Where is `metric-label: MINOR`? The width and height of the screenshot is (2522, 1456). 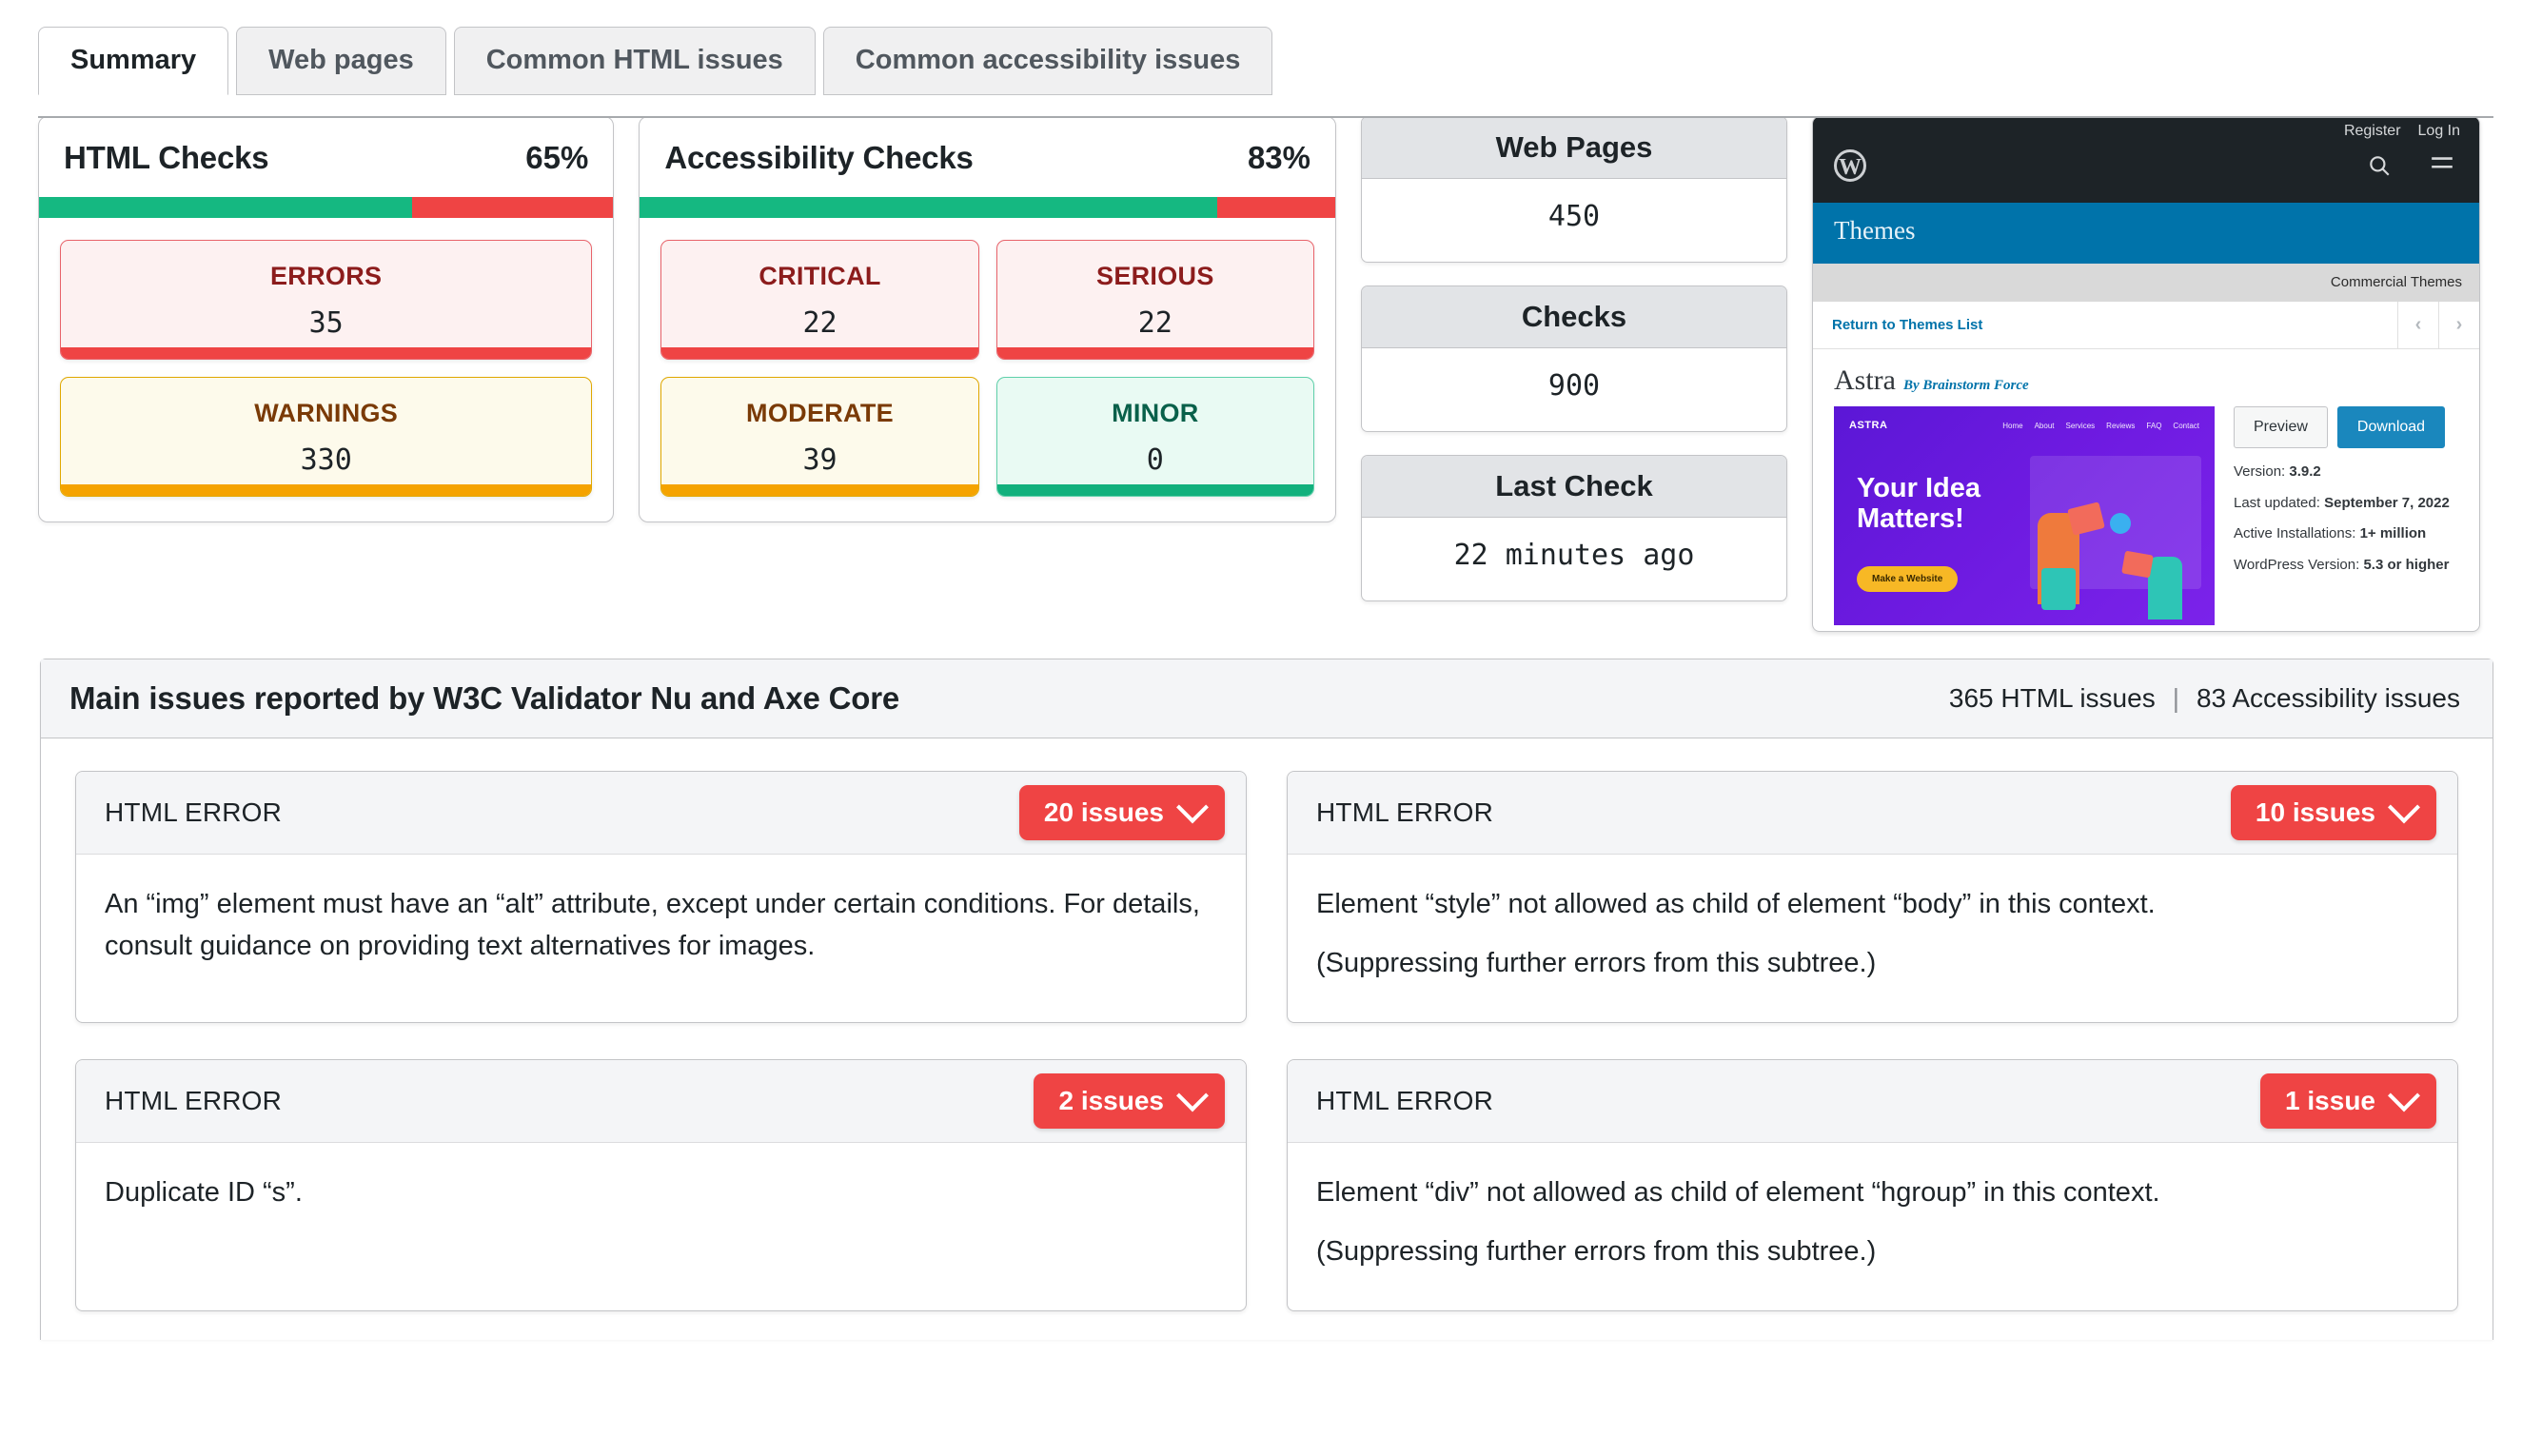 metric-label: MINOR is located at coordinates (1155, 413).